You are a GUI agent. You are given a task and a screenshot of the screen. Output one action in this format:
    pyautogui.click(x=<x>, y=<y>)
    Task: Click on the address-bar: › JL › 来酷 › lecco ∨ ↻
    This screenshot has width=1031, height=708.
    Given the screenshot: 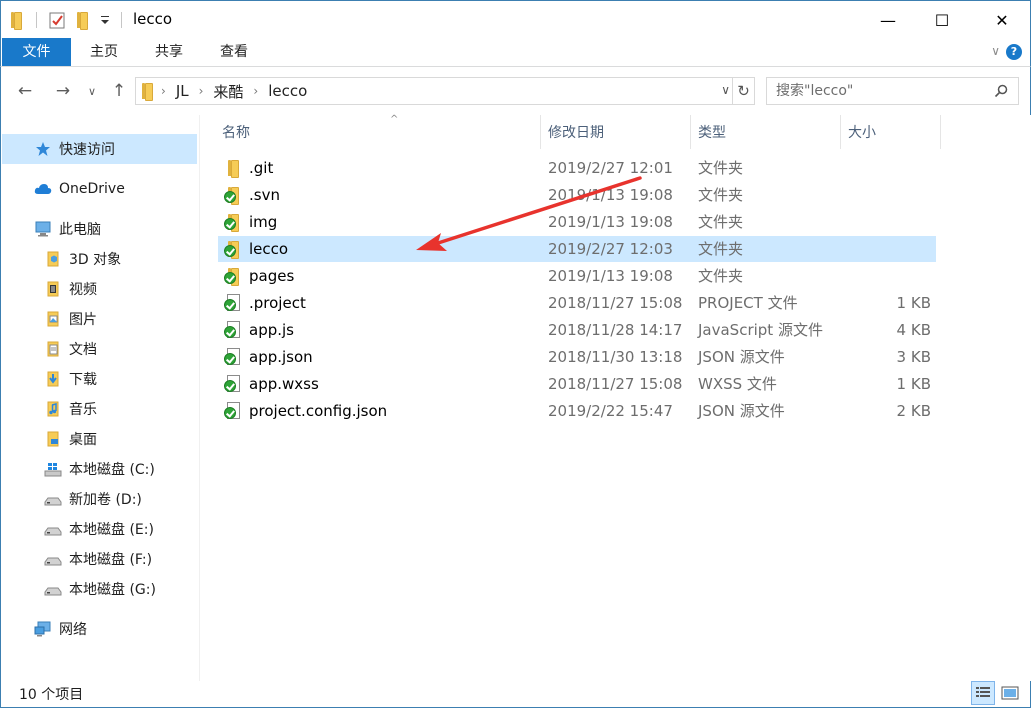 What is the action you would take?
    pyautogui.click(x=445, y=91)
    